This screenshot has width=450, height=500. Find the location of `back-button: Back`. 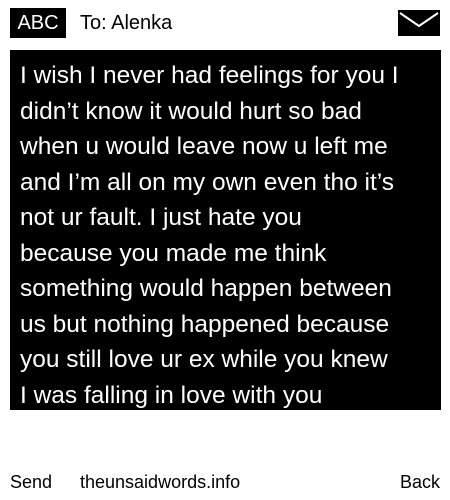

back-button: Back is located at coordinates (420, 482).